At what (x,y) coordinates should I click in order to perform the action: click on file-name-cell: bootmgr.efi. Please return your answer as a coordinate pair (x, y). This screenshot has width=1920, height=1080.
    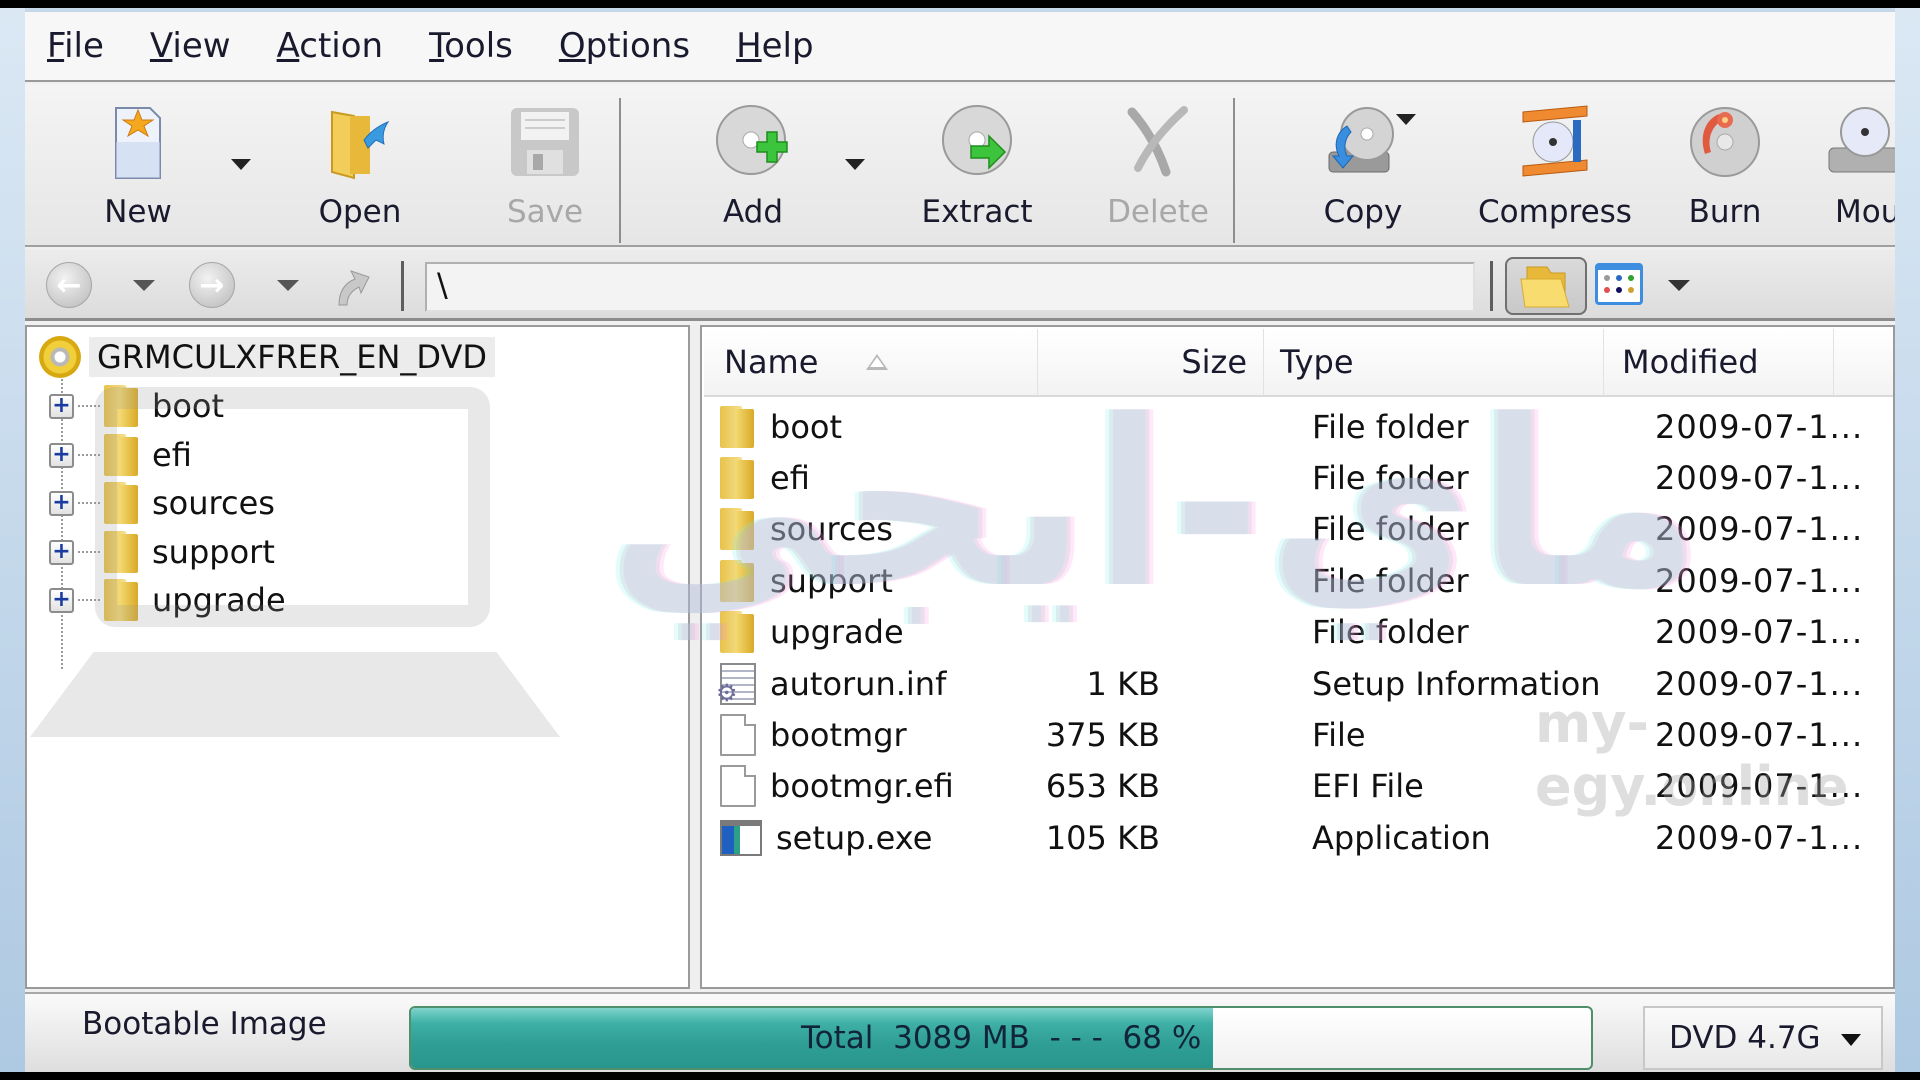
    Looking at the image, I should click on (837, 786).